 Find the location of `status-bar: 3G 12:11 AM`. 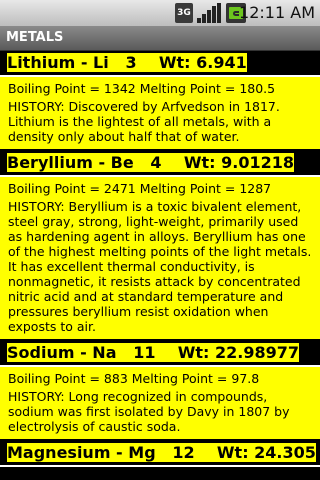

status-bar: 3G 12:11 AM is located at coordinates (160, 13).